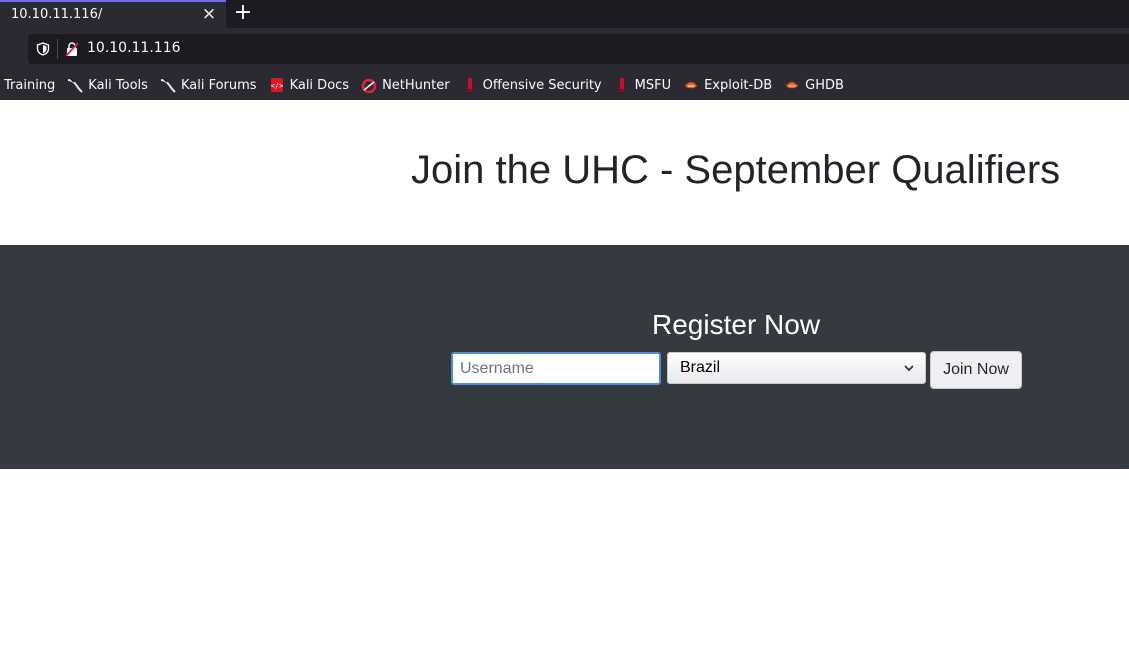 The image size is (1129, 654). I want to click on close-tab-icon: ×, so click(209, 14).